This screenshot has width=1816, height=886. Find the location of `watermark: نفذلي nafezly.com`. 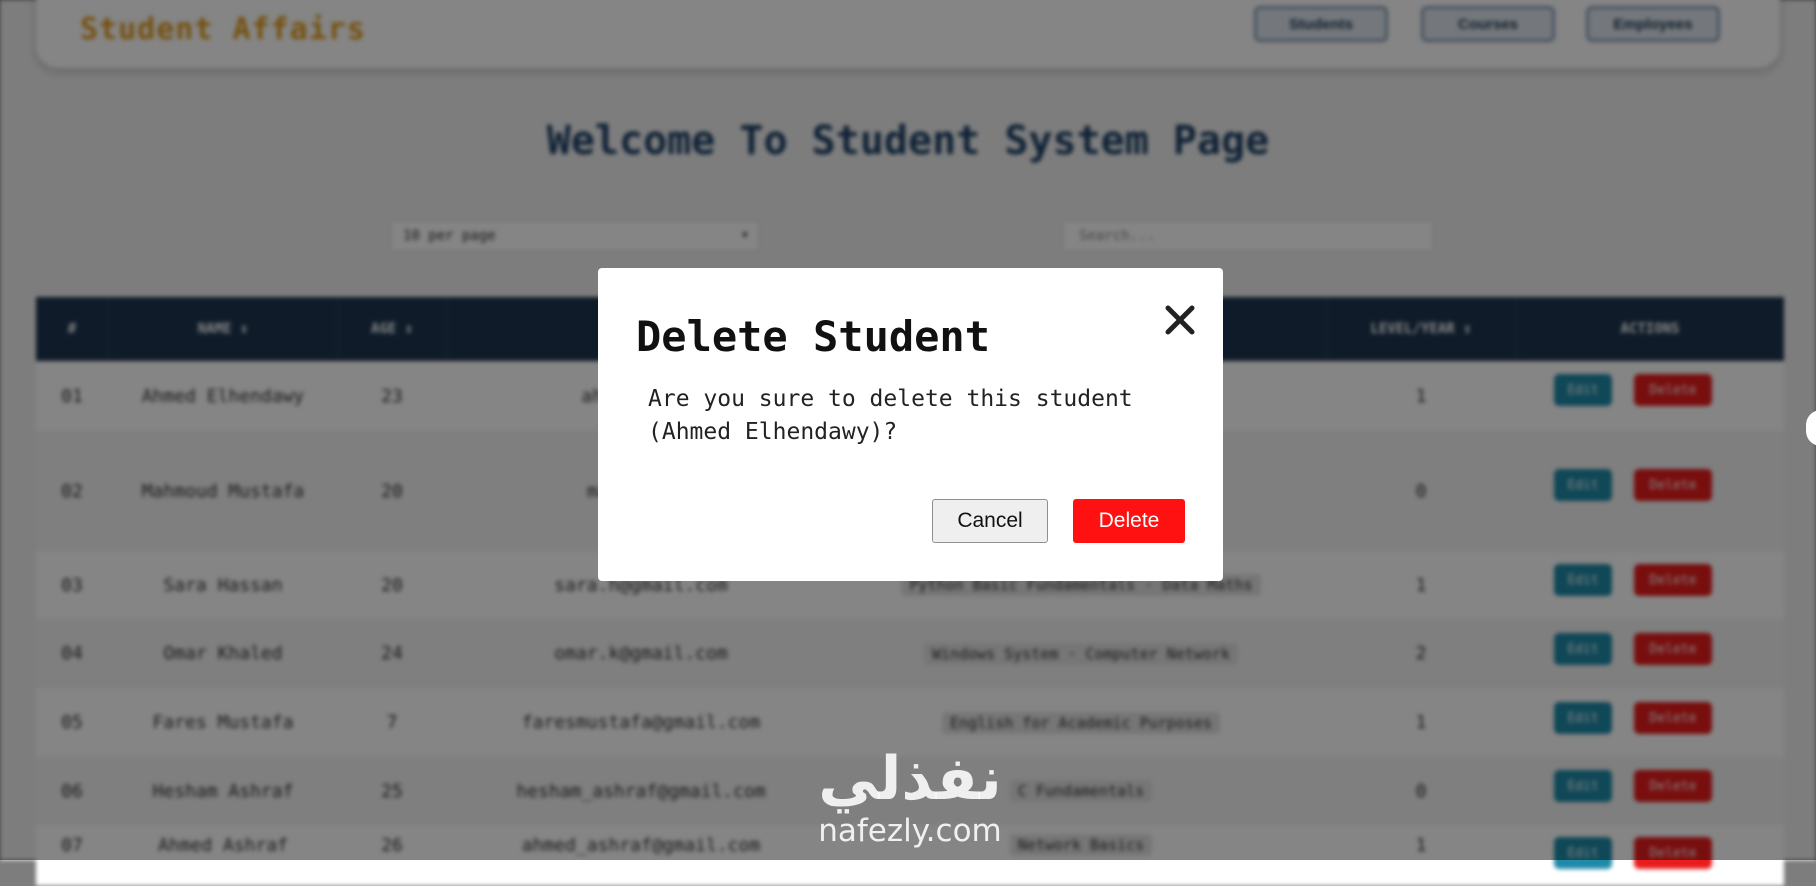

watermark: نفذلي nafezly.com is located at coordinates (910, 797).